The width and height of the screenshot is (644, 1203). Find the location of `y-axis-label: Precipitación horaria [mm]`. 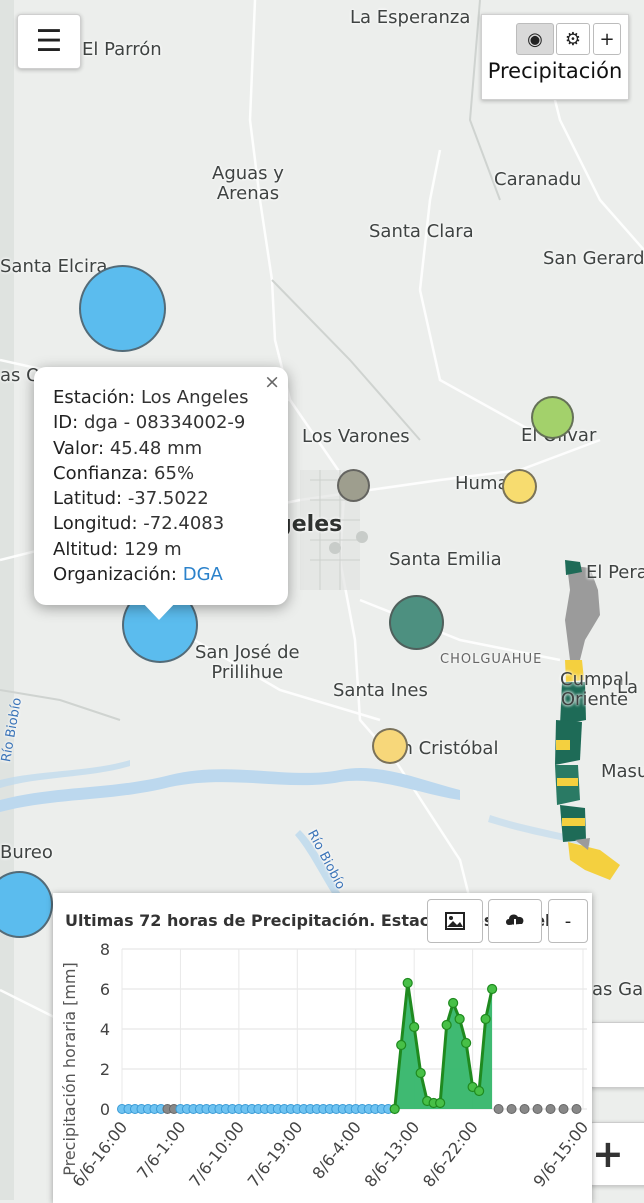

y-axis-label: Precipitación horaria [mm] is located at coordinates (69, 1069).